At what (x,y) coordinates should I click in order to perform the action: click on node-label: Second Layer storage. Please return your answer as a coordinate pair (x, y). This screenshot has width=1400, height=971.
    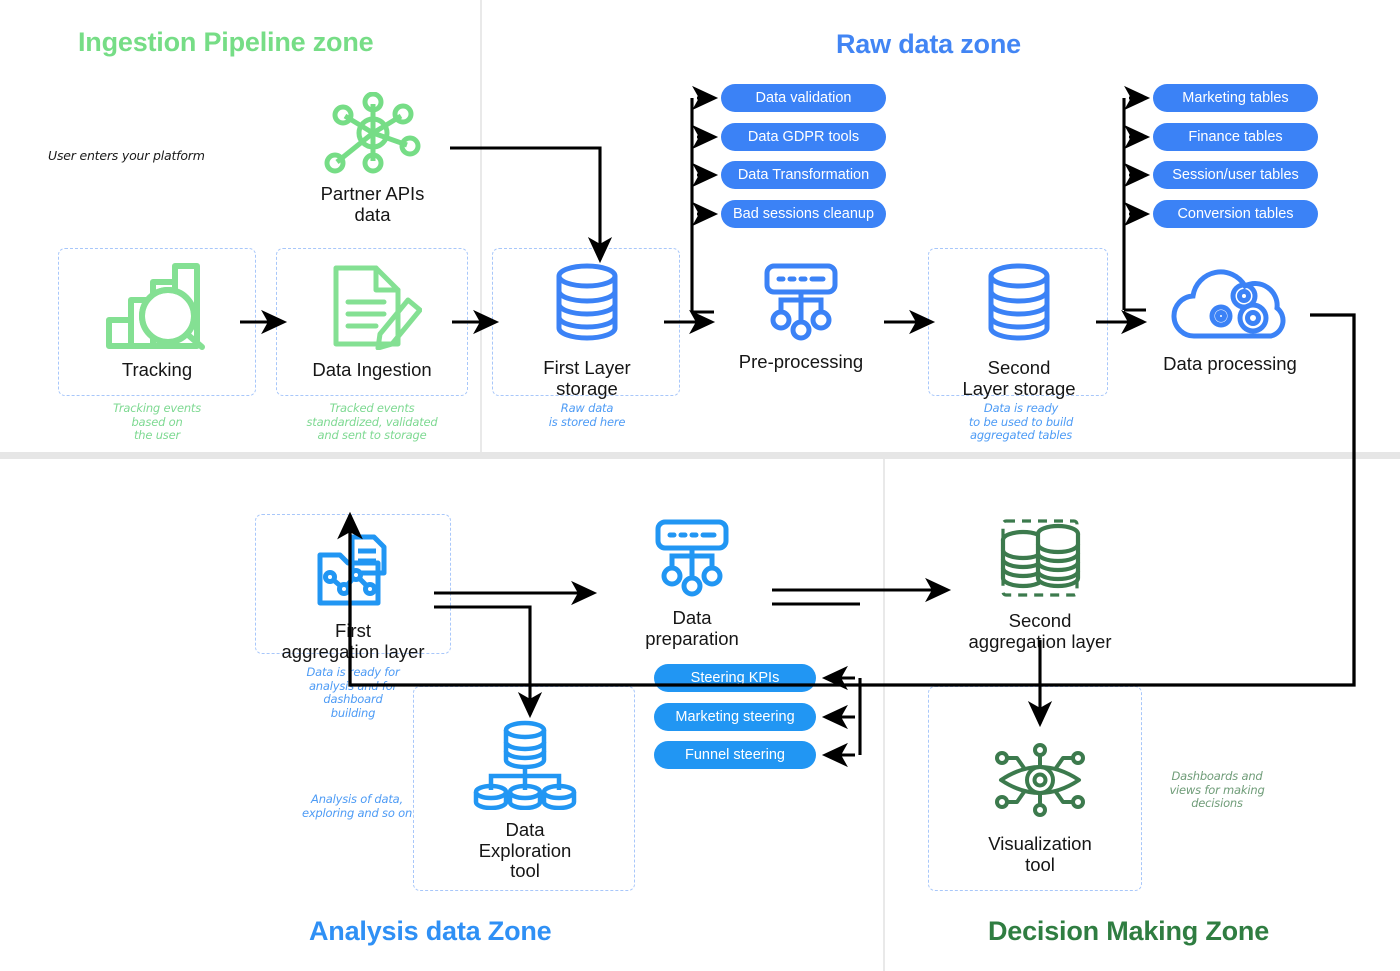
    Looking at the image, I should click on (1019, 378).